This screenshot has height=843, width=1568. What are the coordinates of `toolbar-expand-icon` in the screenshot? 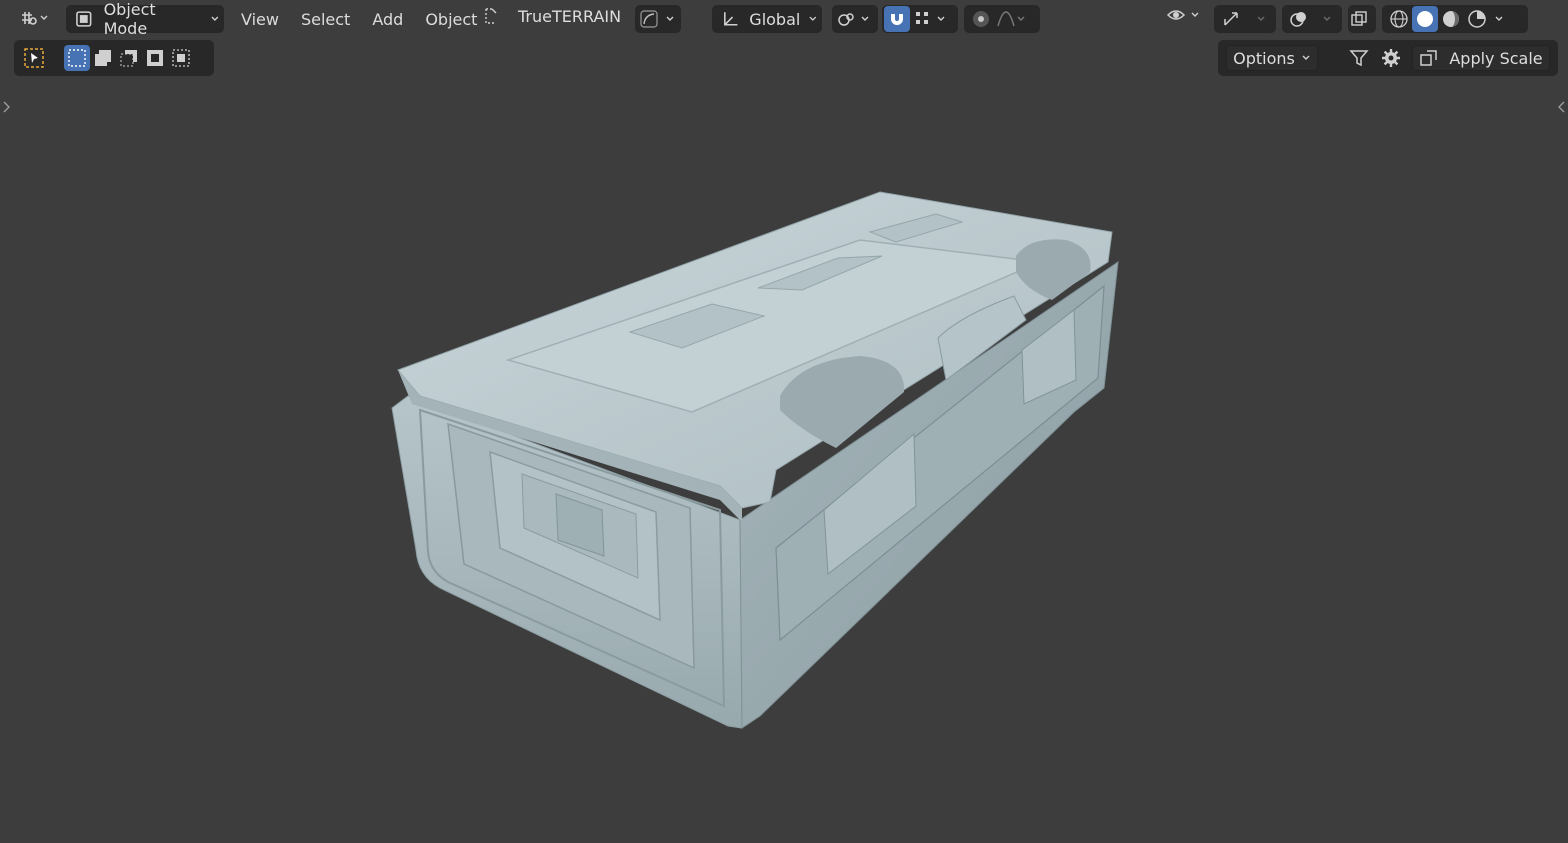 It's located at (7, 107).